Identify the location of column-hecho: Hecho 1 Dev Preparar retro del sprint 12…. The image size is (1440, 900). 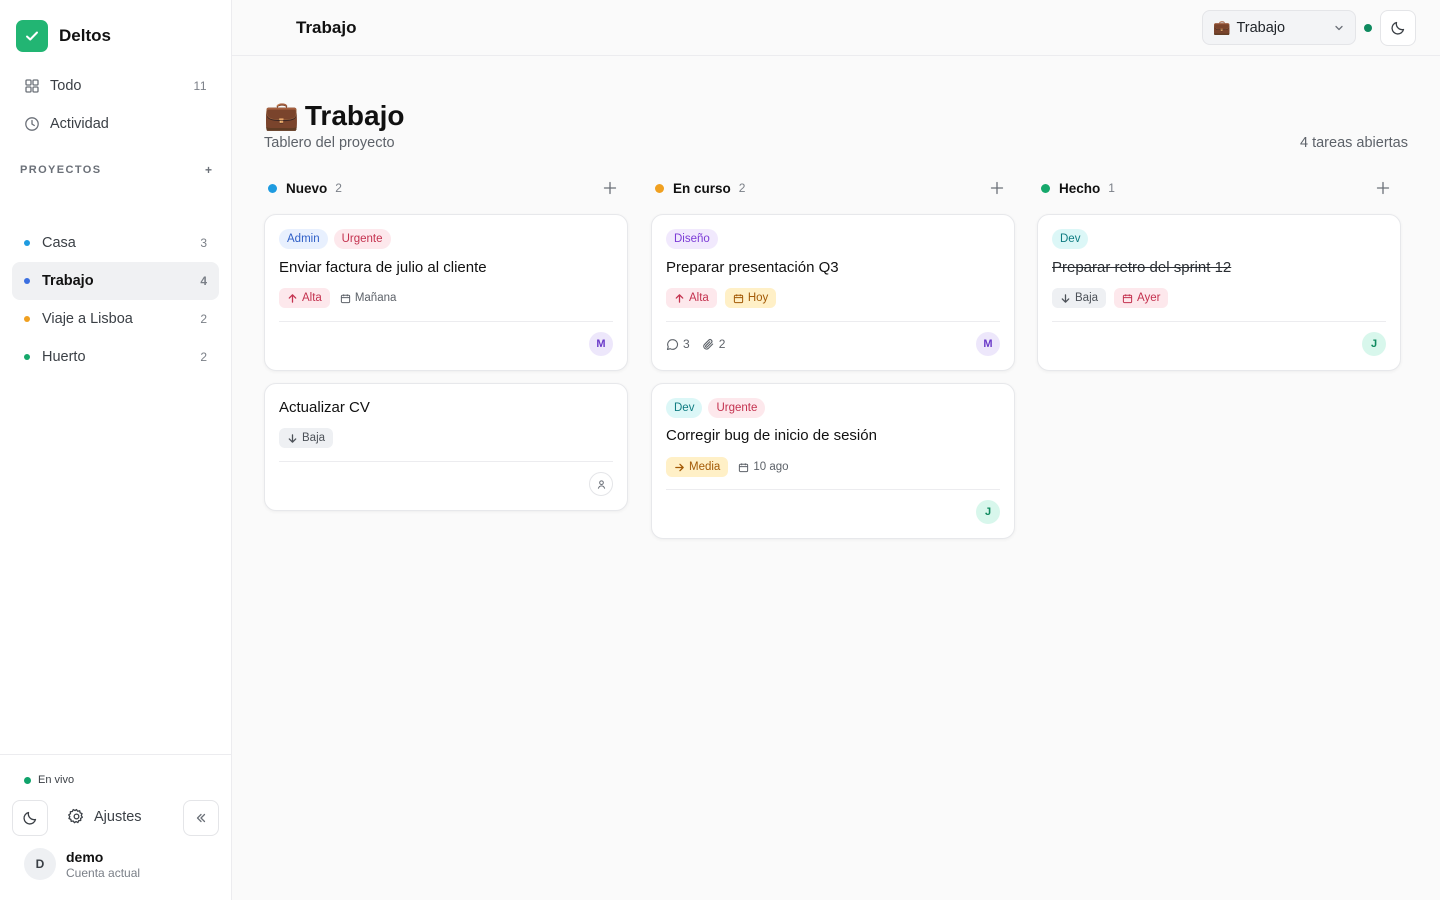
(1219, 274).